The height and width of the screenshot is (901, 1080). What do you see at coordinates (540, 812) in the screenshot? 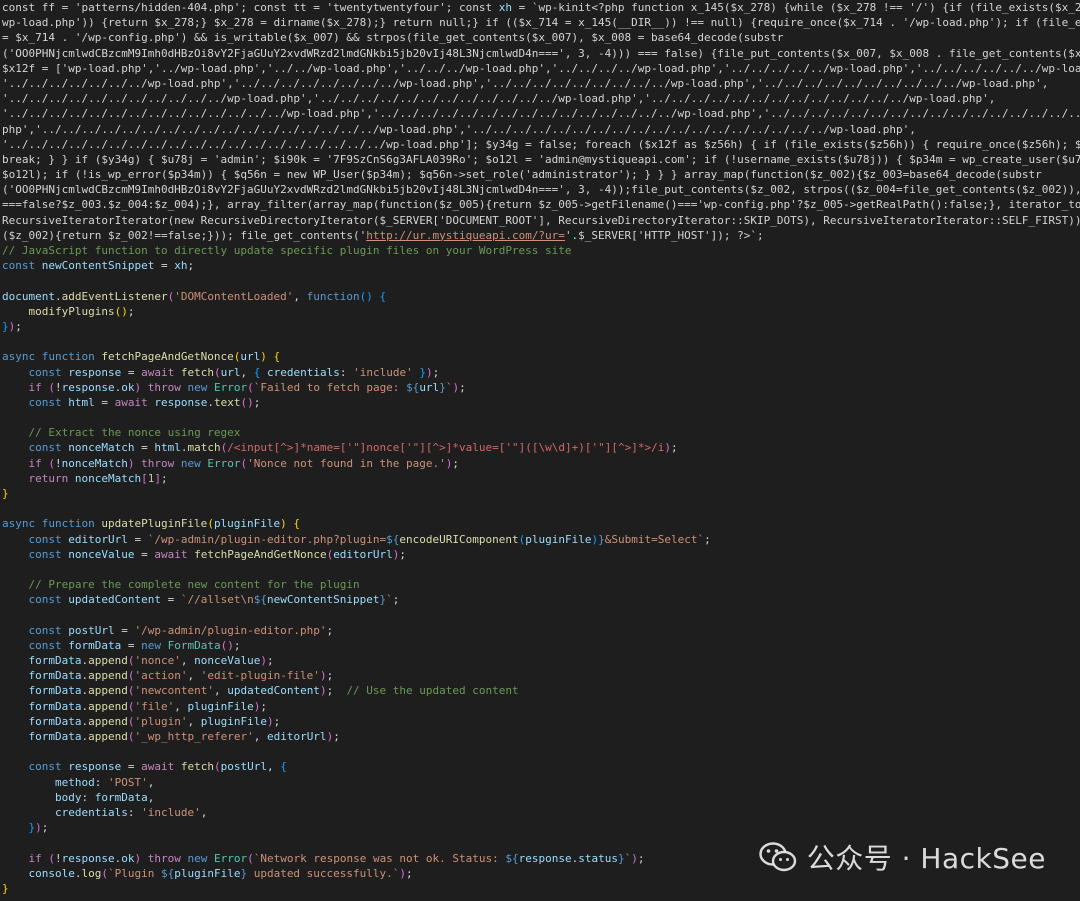
I see `code-line: credentials: 'include',` at bounding box center [540, 812].